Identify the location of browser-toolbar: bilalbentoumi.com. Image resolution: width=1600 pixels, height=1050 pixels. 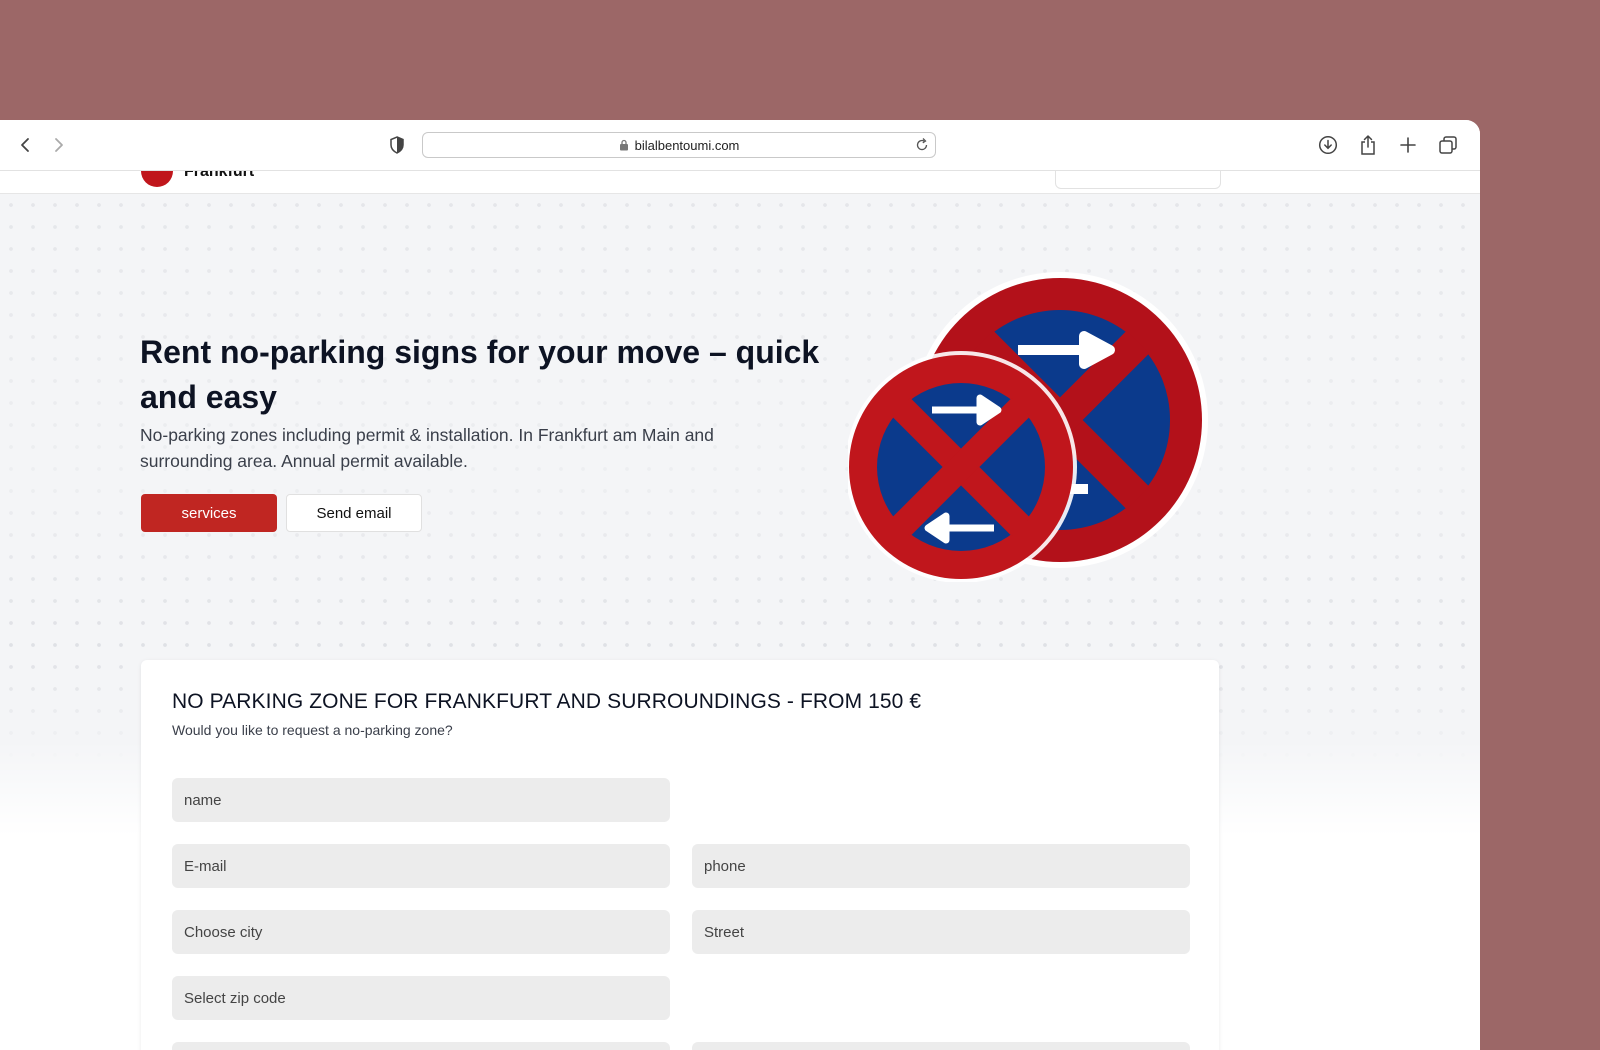
(740, 145).